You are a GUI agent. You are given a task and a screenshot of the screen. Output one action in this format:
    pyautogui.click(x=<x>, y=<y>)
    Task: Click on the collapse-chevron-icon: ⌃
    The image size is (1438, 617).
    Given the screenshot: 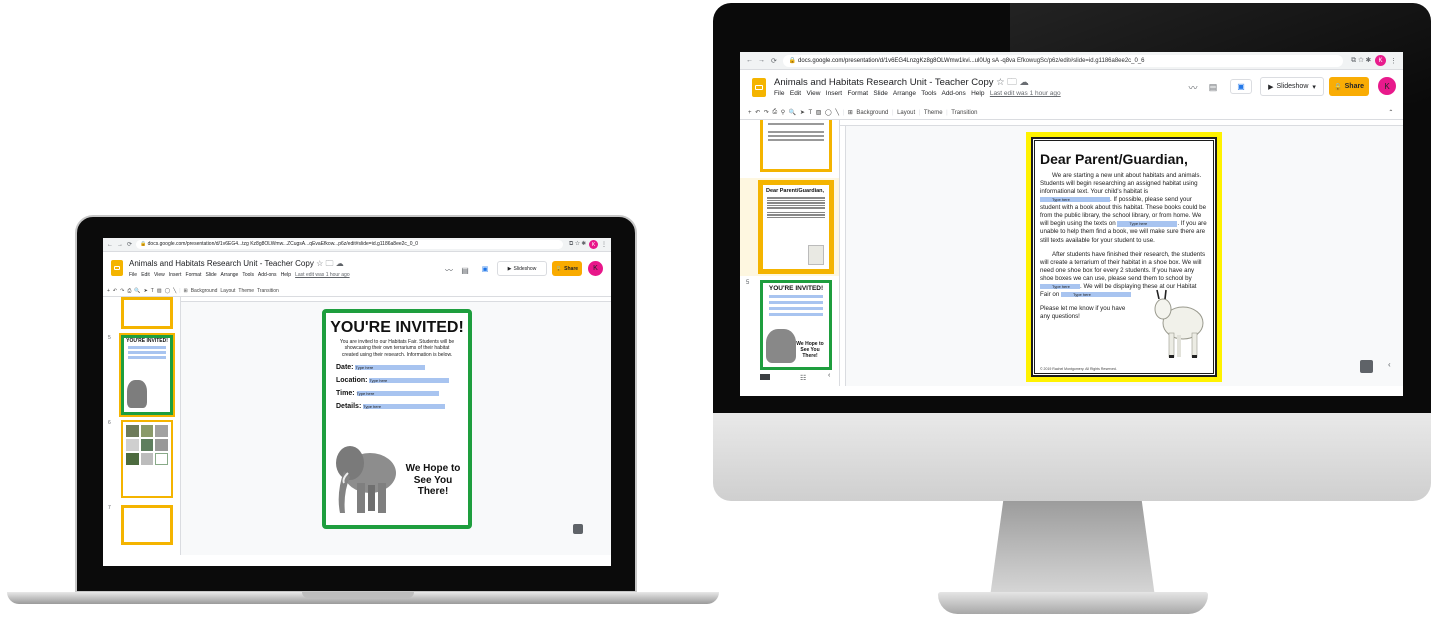 What is the action you would take?
    pyautogui.click(x=1390, y=112)
    